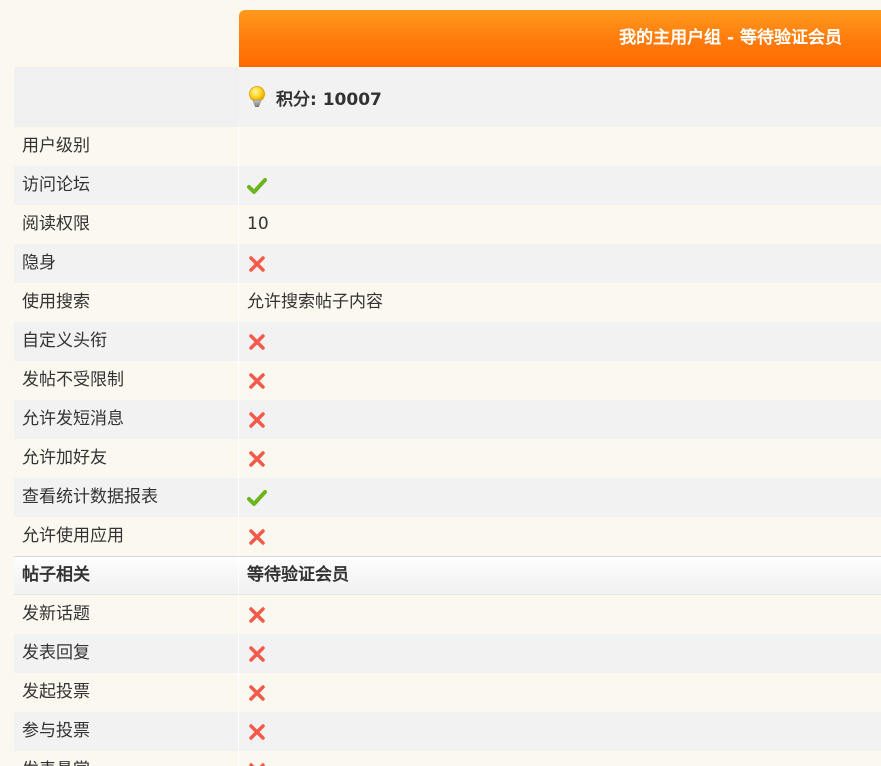  I want to click on section-value: 等待验证会员, so click(298, 575).